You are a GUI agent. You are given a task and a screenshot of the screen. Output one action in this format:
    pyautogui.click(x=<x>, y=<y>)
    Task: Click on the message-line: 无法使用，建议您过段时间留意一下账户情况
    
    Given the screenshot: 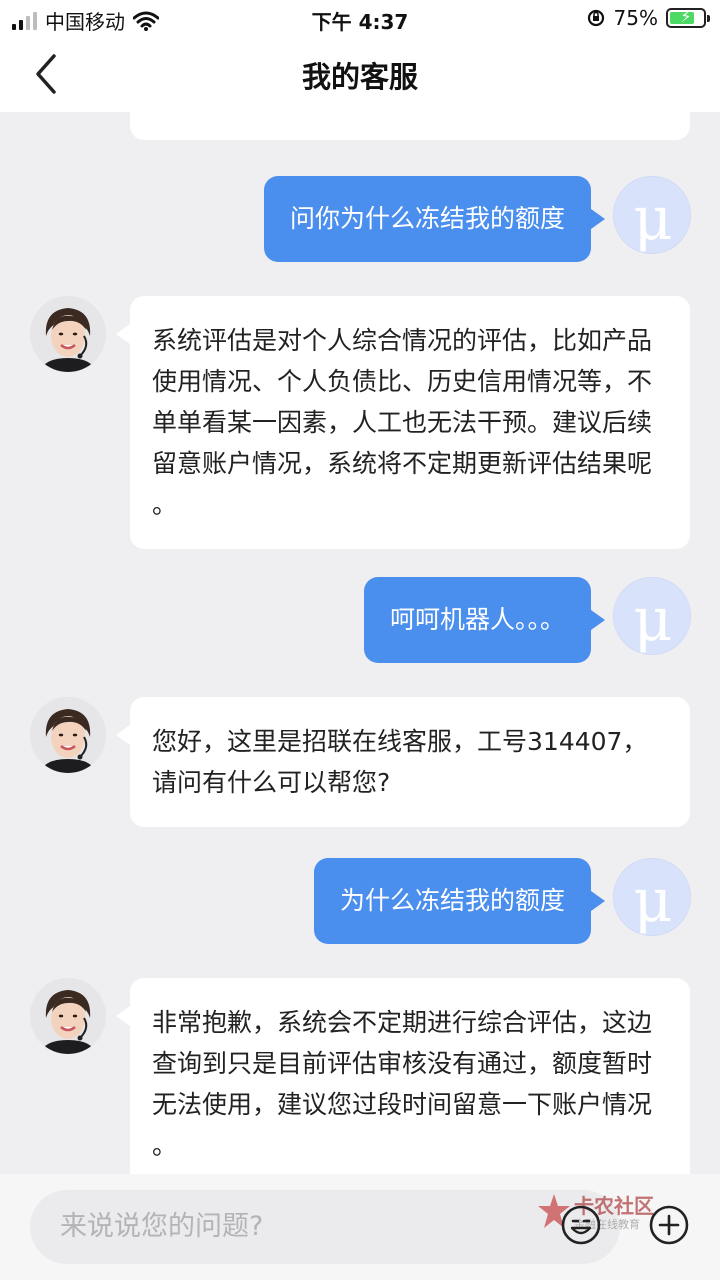 What is the action you would take?
    pyautogui.click(x=402, y=1104)
    